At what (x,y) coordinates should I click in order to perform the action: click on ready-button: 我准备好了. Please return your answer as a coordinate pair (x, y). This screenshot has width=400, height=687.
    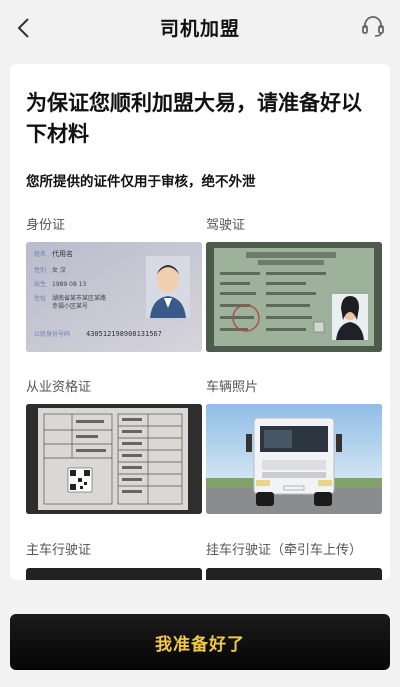
    Looking at the image, I should click on (200, 642).